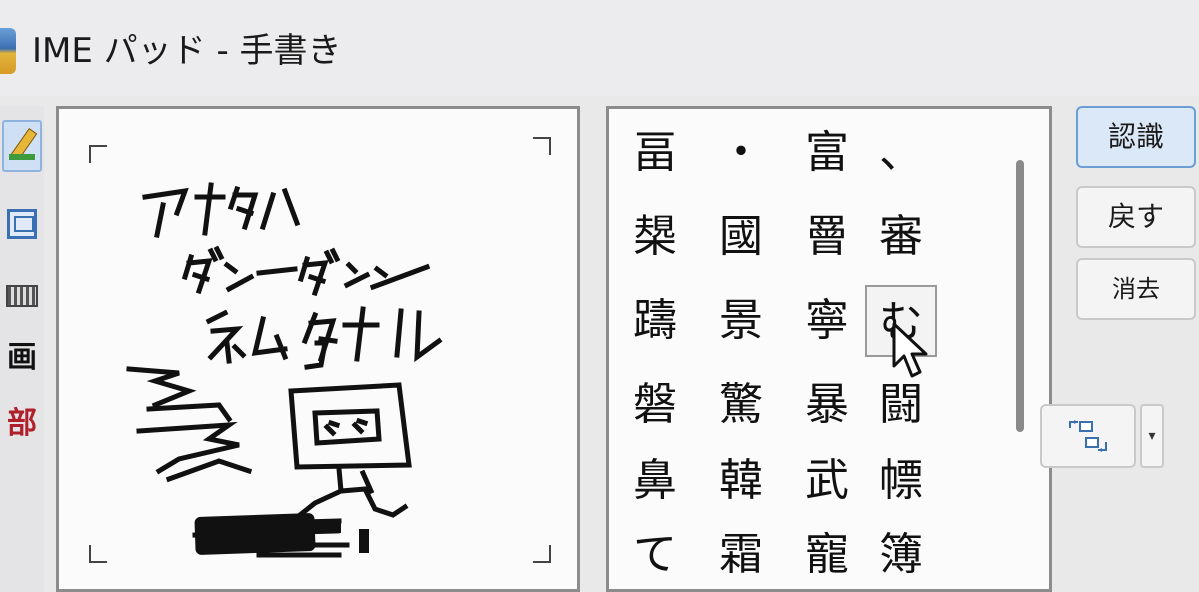 This screenshot has height=592, width=1199. I want to click on candidate-item: 國, so click(741, 237).